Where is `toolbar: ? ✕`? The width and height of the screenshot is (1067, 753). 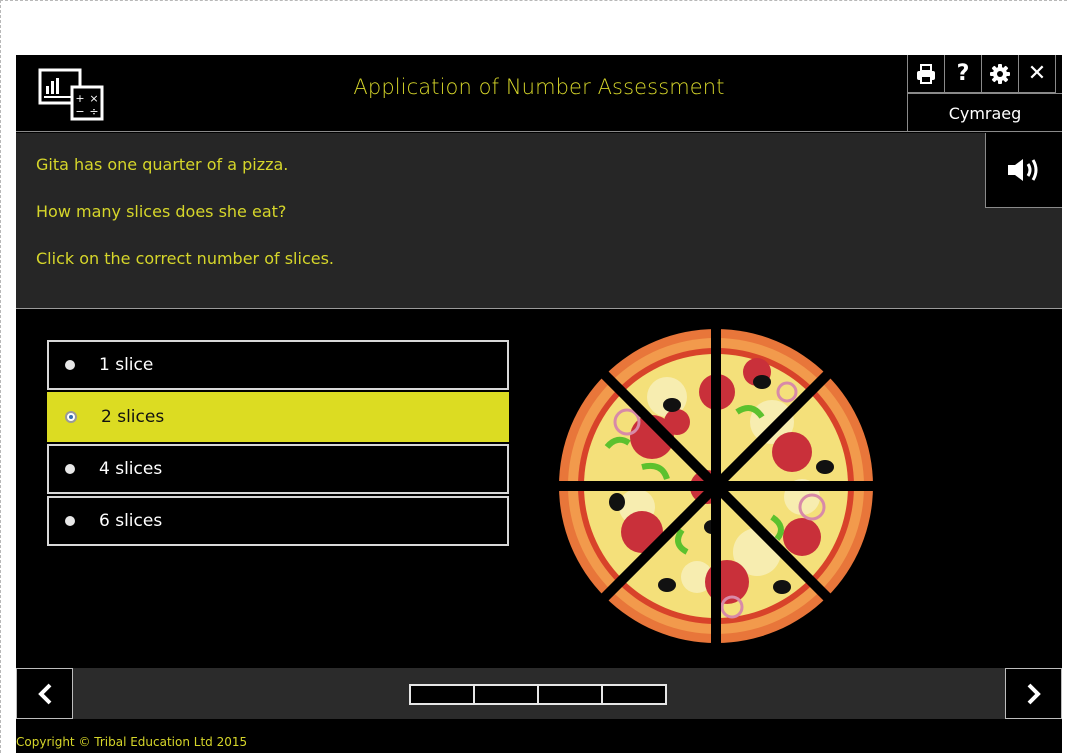
toolbar: ? ✕ is located at coordinates (981, 74).